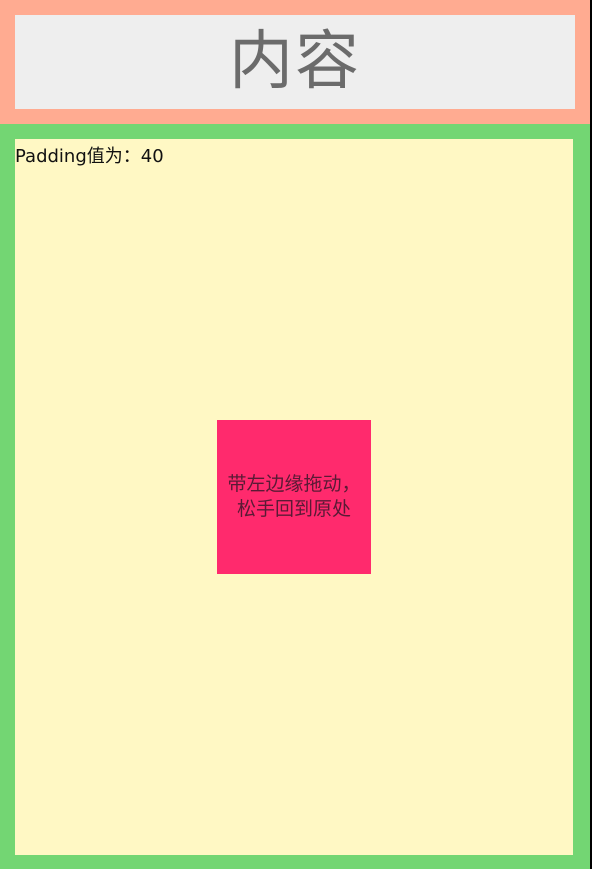 The width and height of the screenshot is (592, 869). I want to click on draggable-box-label: 带左边缘拖动，松手回到原处, so click(294, 496).